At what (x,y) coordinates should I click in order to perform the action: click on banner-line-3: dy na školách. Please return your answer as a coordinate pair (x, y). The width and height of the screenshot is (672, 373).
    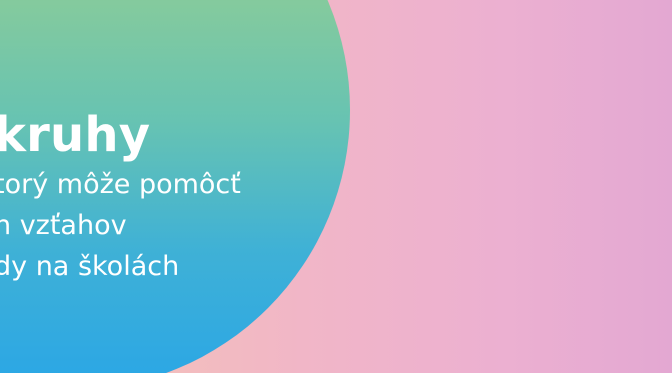
    Looking at the image, I should click on (90, 266).